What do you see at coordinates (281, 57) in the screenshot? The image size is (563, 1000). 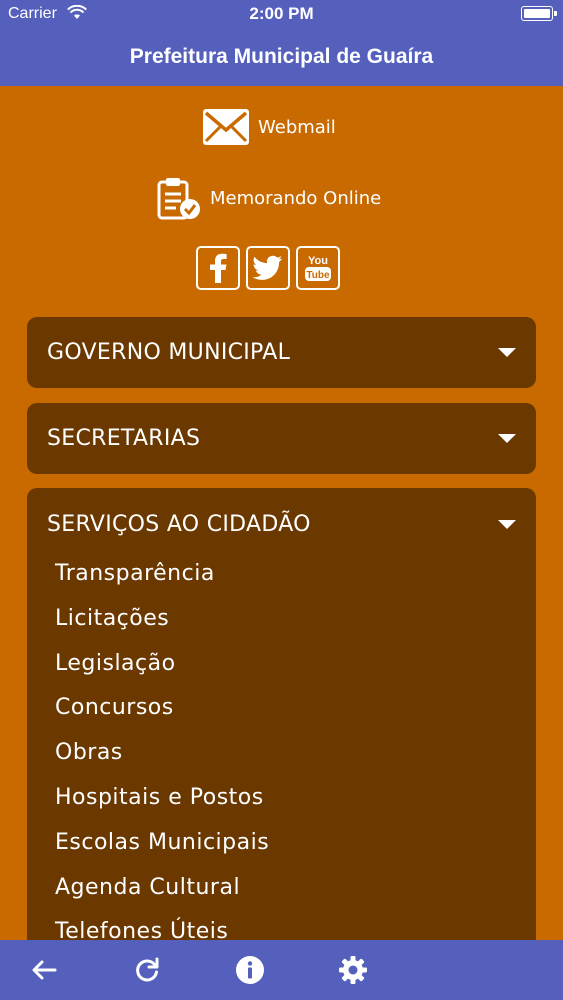 I see `nav-title: Prefeitura Municipal de Guaíra` at bounding box center [281, 57].